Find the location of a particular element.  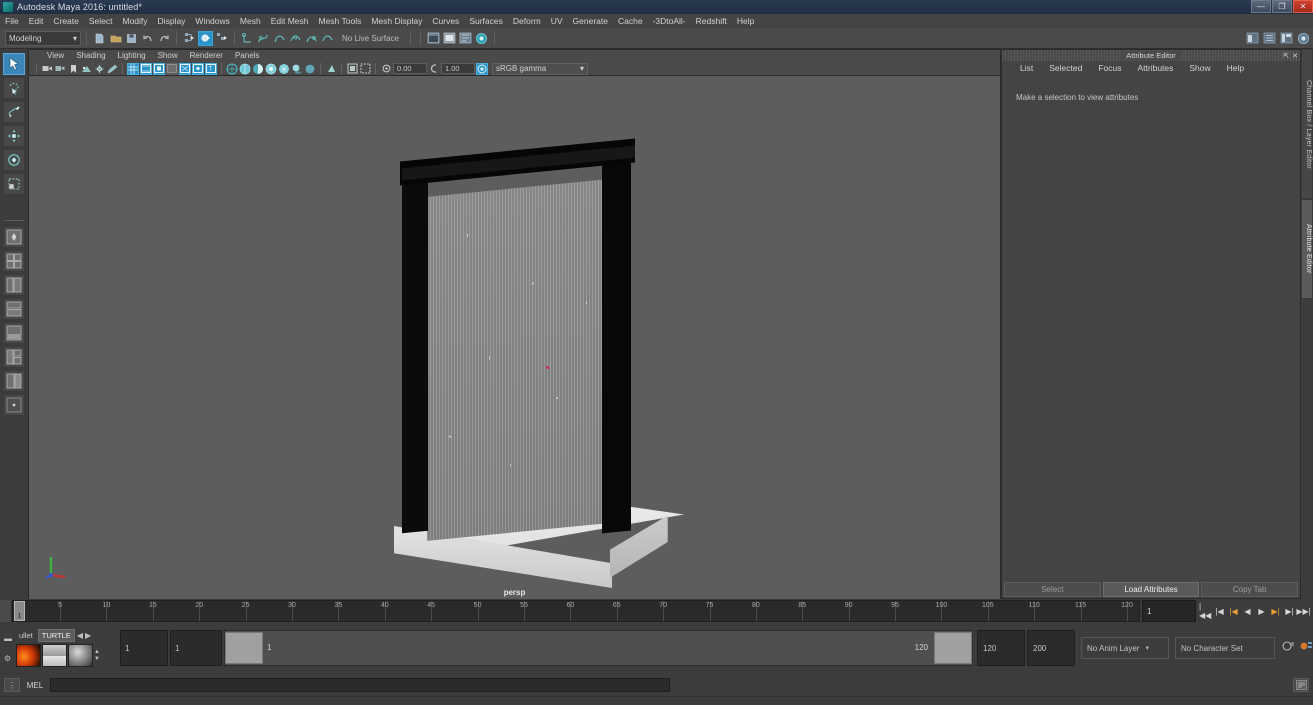

fire-material-swatch is located at coordinates (28, 655).